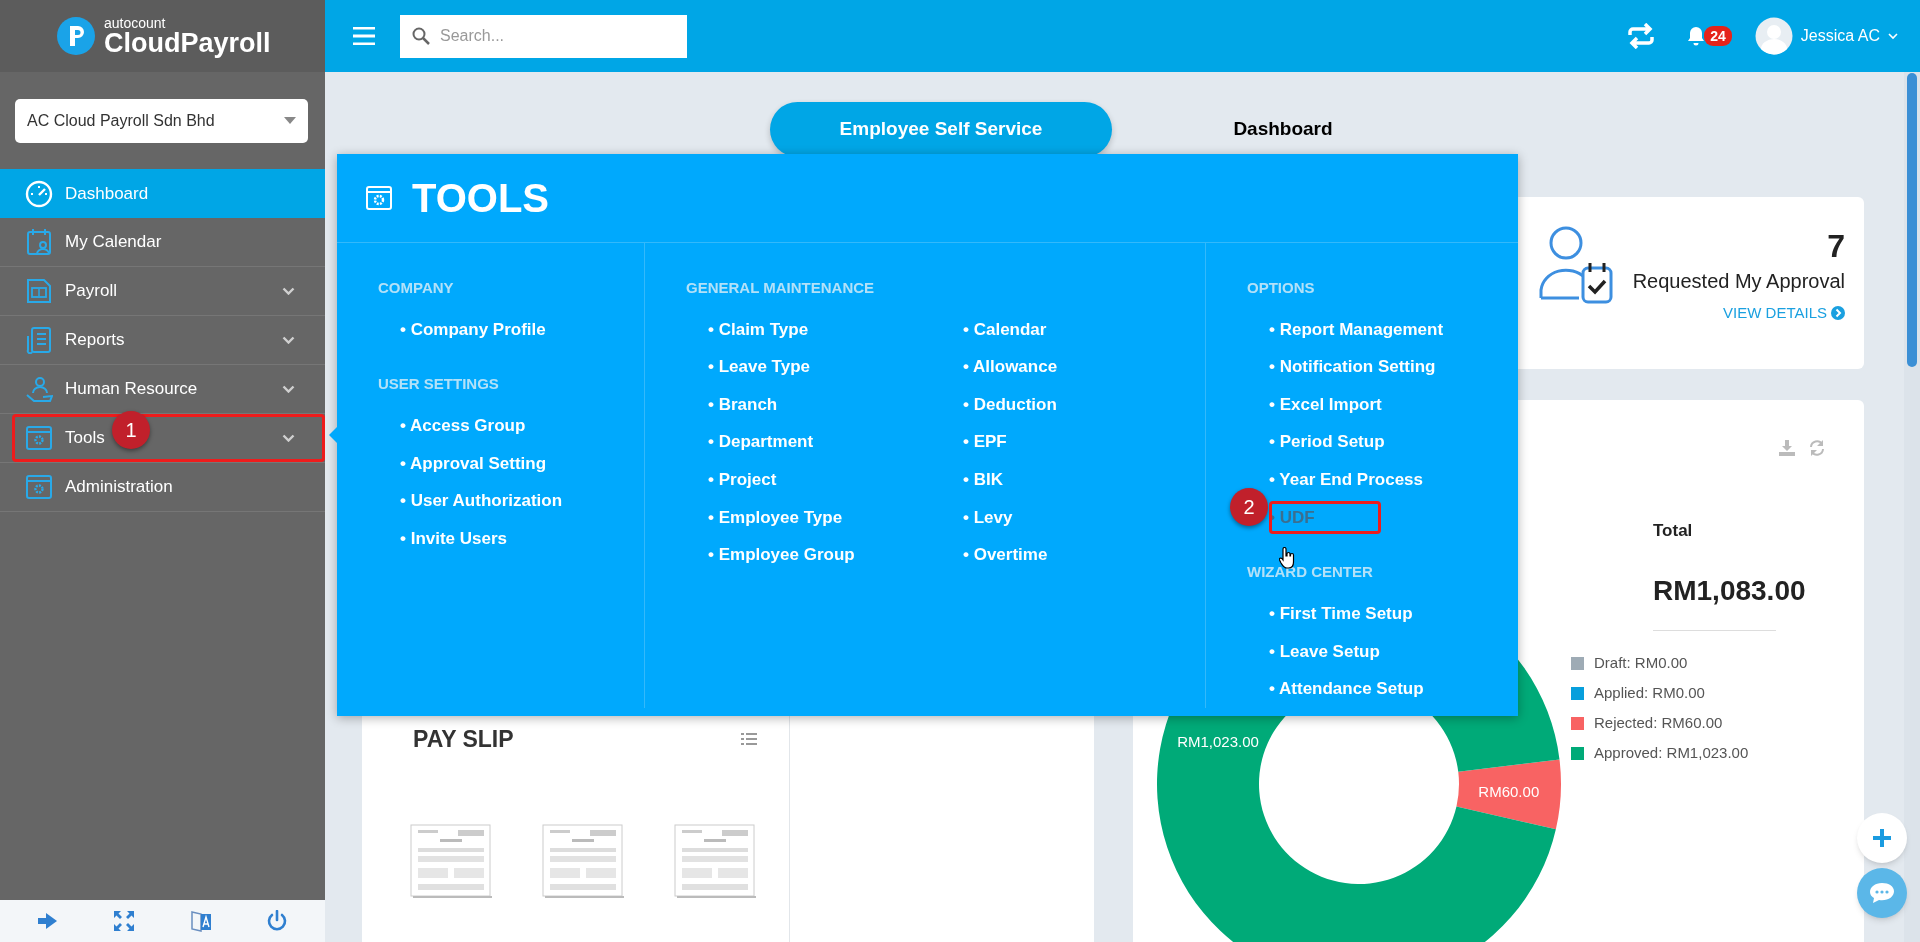  Describe the element at coordinates (743, 404) in the screenshot. I see `menu-link: • Branch` at that location.